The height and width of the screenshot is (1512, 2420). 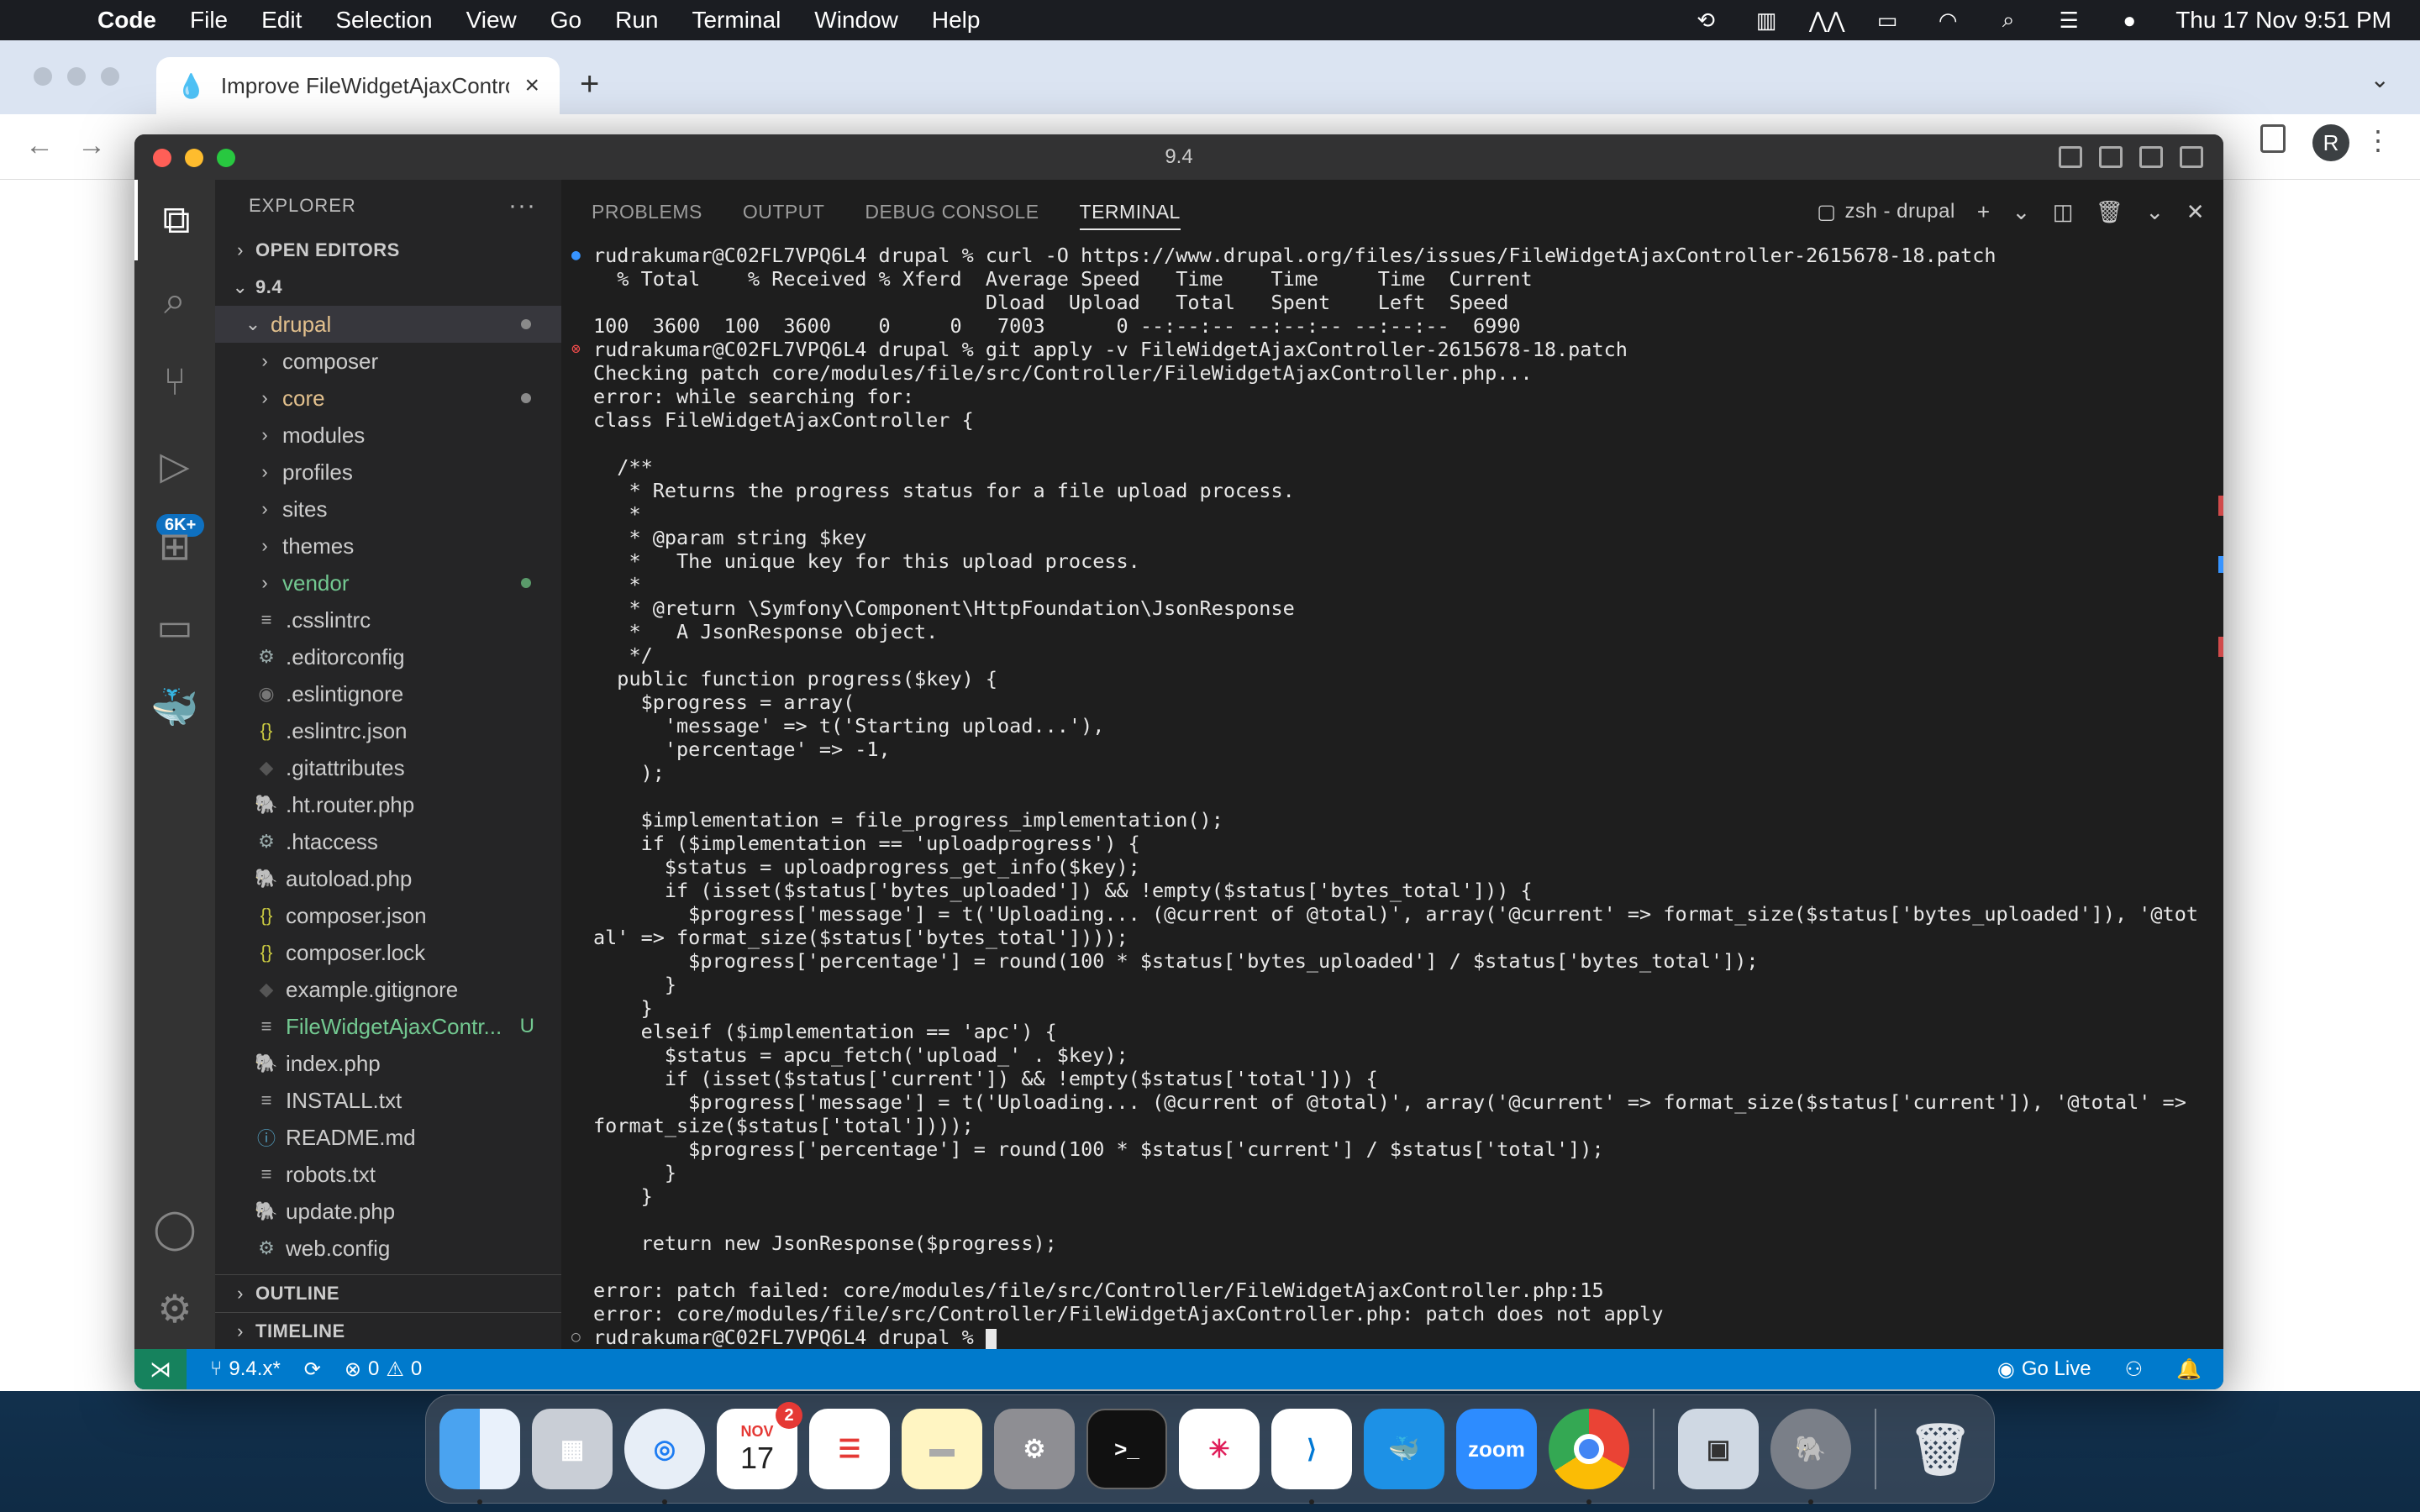 I want to click on kill-terminal-icon: 🗑, so click(x=2110, y=212).